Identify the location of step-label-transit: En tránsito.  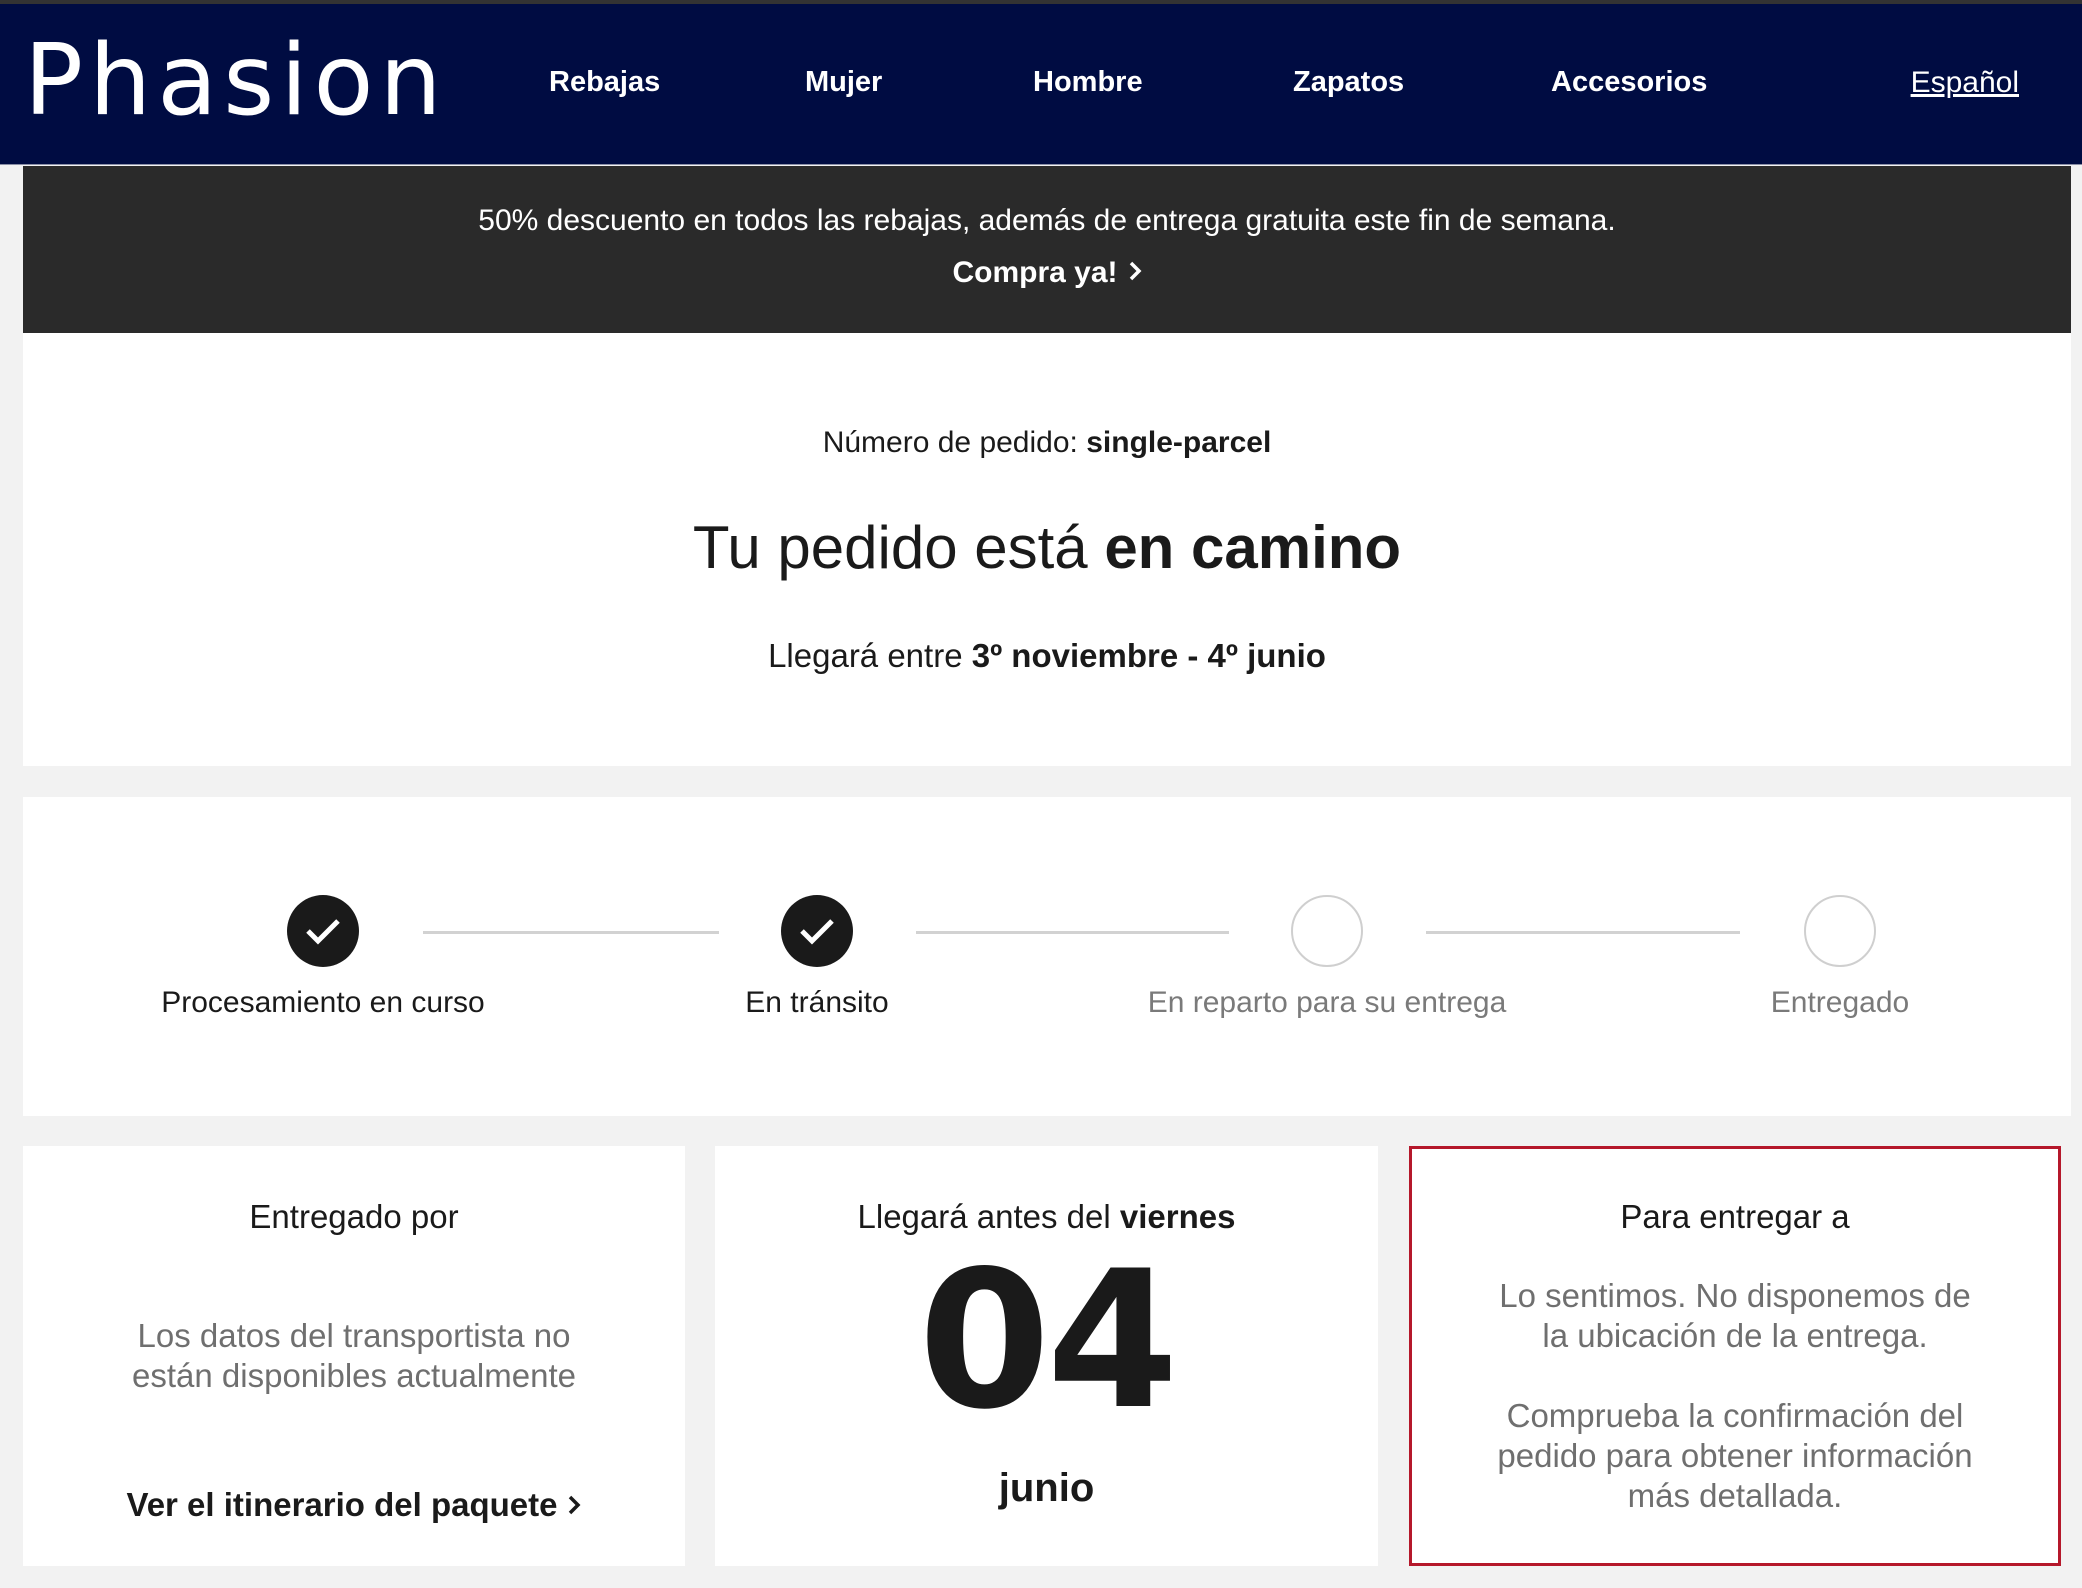
(817, 1002).